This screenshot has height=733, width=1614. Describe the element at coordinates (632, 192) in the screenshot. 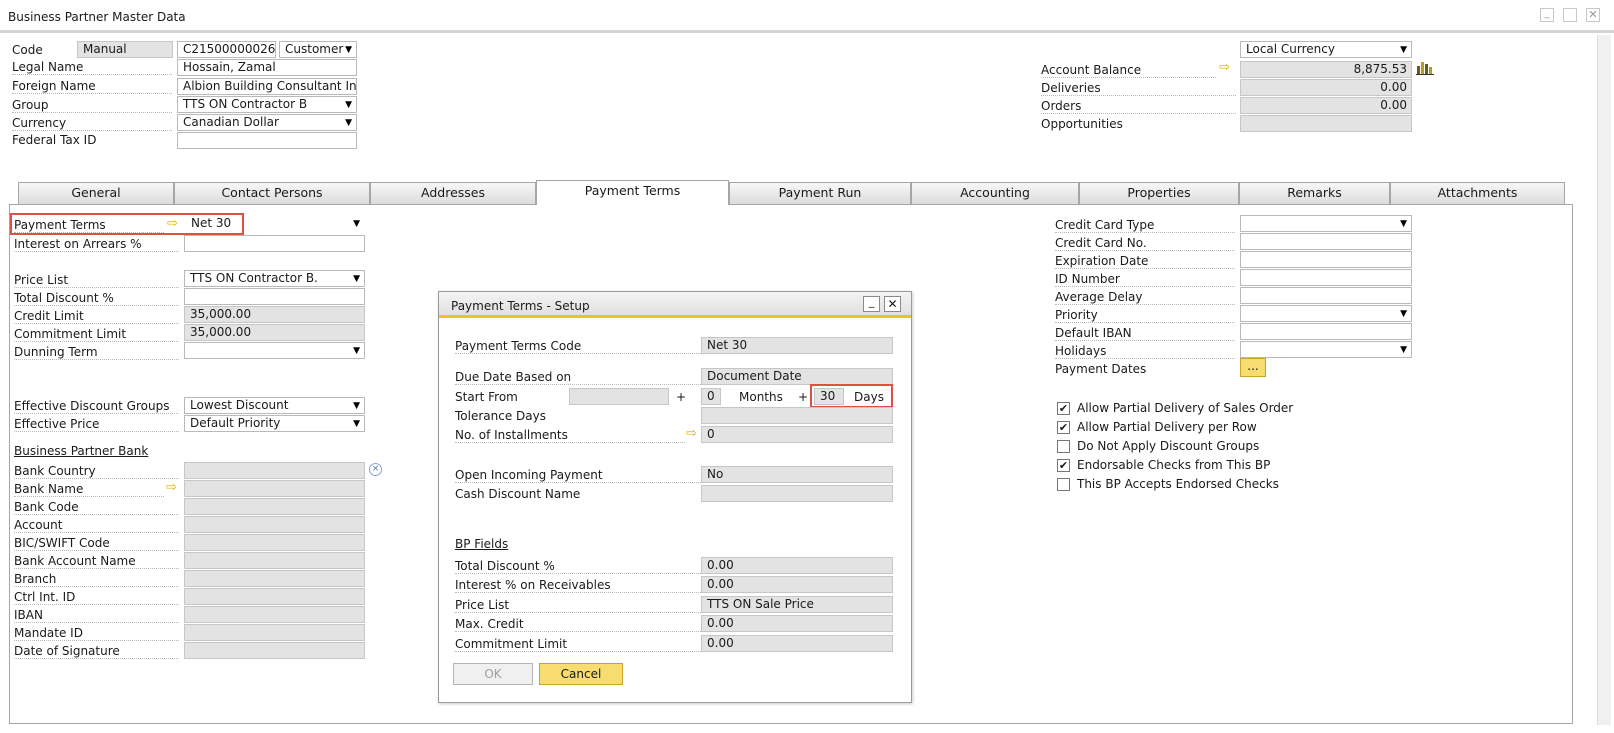

I see `tab-payment-terms: Payment Terms` at that location.